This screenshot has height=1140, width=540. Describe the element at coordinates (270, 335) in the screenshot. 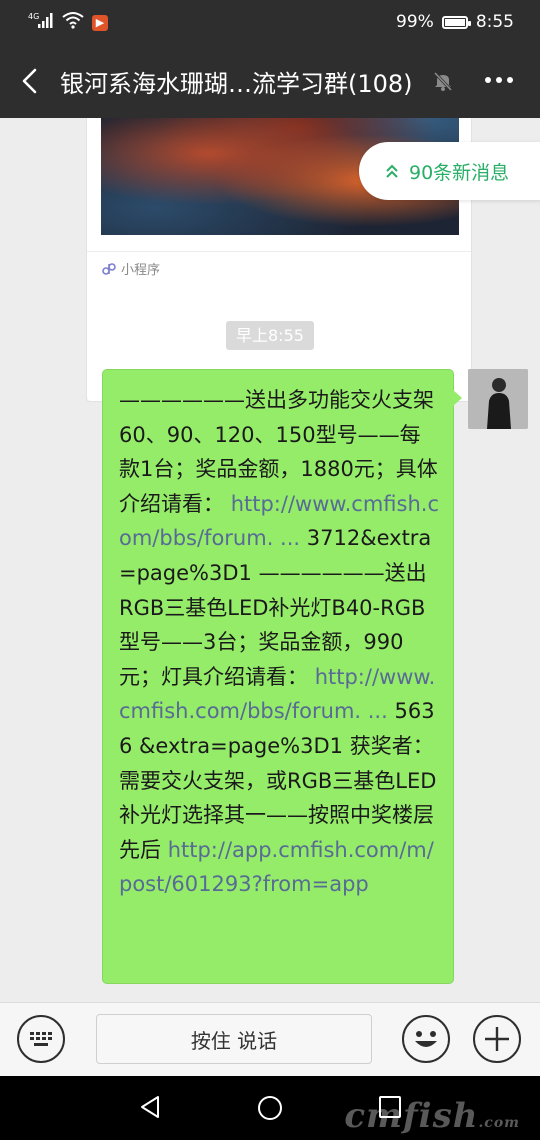

I see `timestamp: 早上8:55` at that location.